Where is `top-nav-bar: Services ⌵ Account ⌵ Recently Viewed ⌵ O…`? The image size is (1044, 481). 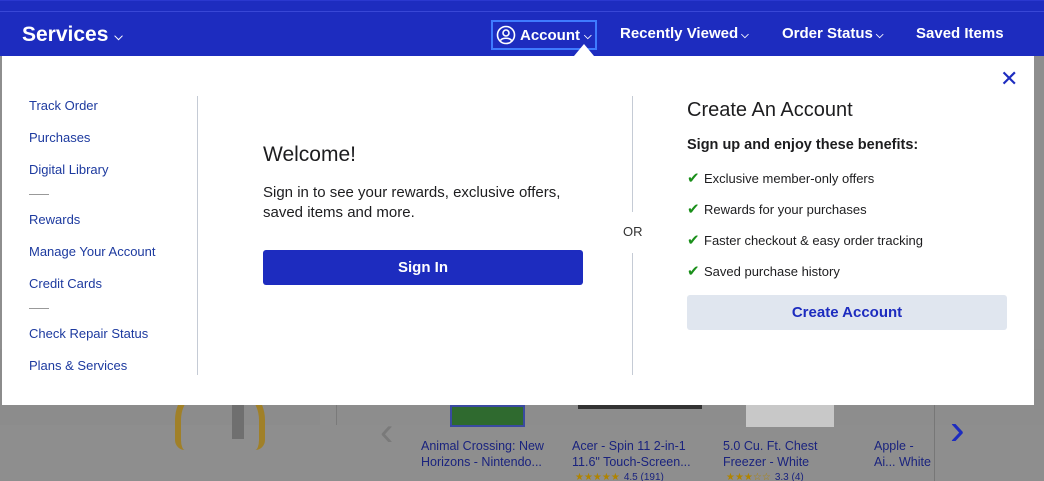
top-nav-bar: Services ⌵ Account ⌵ Recently Viewed ⌵ O… is located at coordinates (522, 28).